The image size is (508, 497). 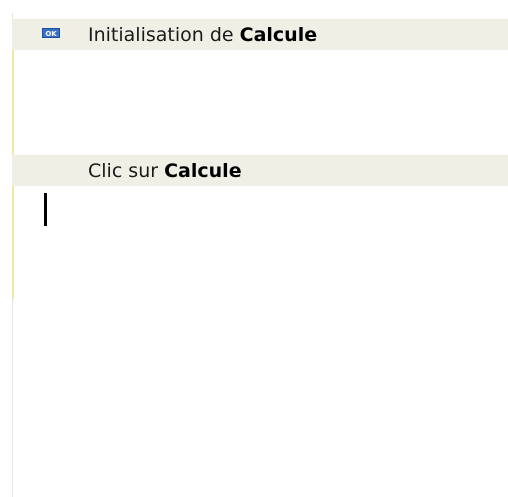 What do you see at coordinates (45, 209) in the screenshot?
I see `text-cursor` at bounding box center [45, 209].